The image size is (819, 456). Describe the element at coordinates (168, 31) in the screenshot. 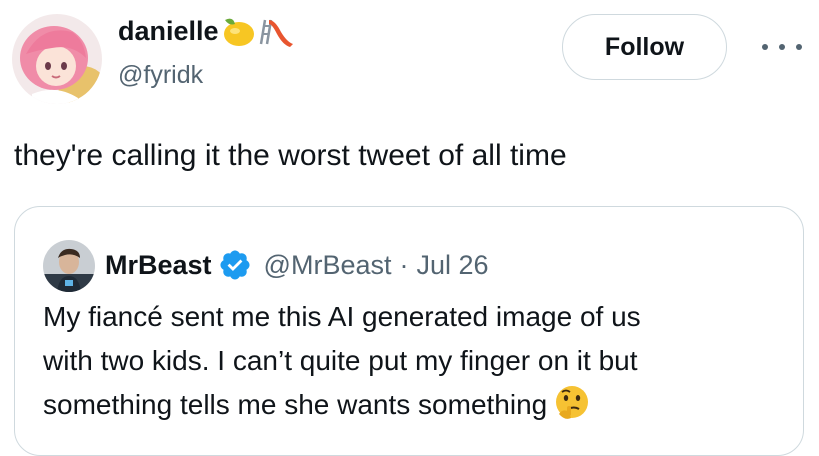

I see `author-name: danielle` at that location.